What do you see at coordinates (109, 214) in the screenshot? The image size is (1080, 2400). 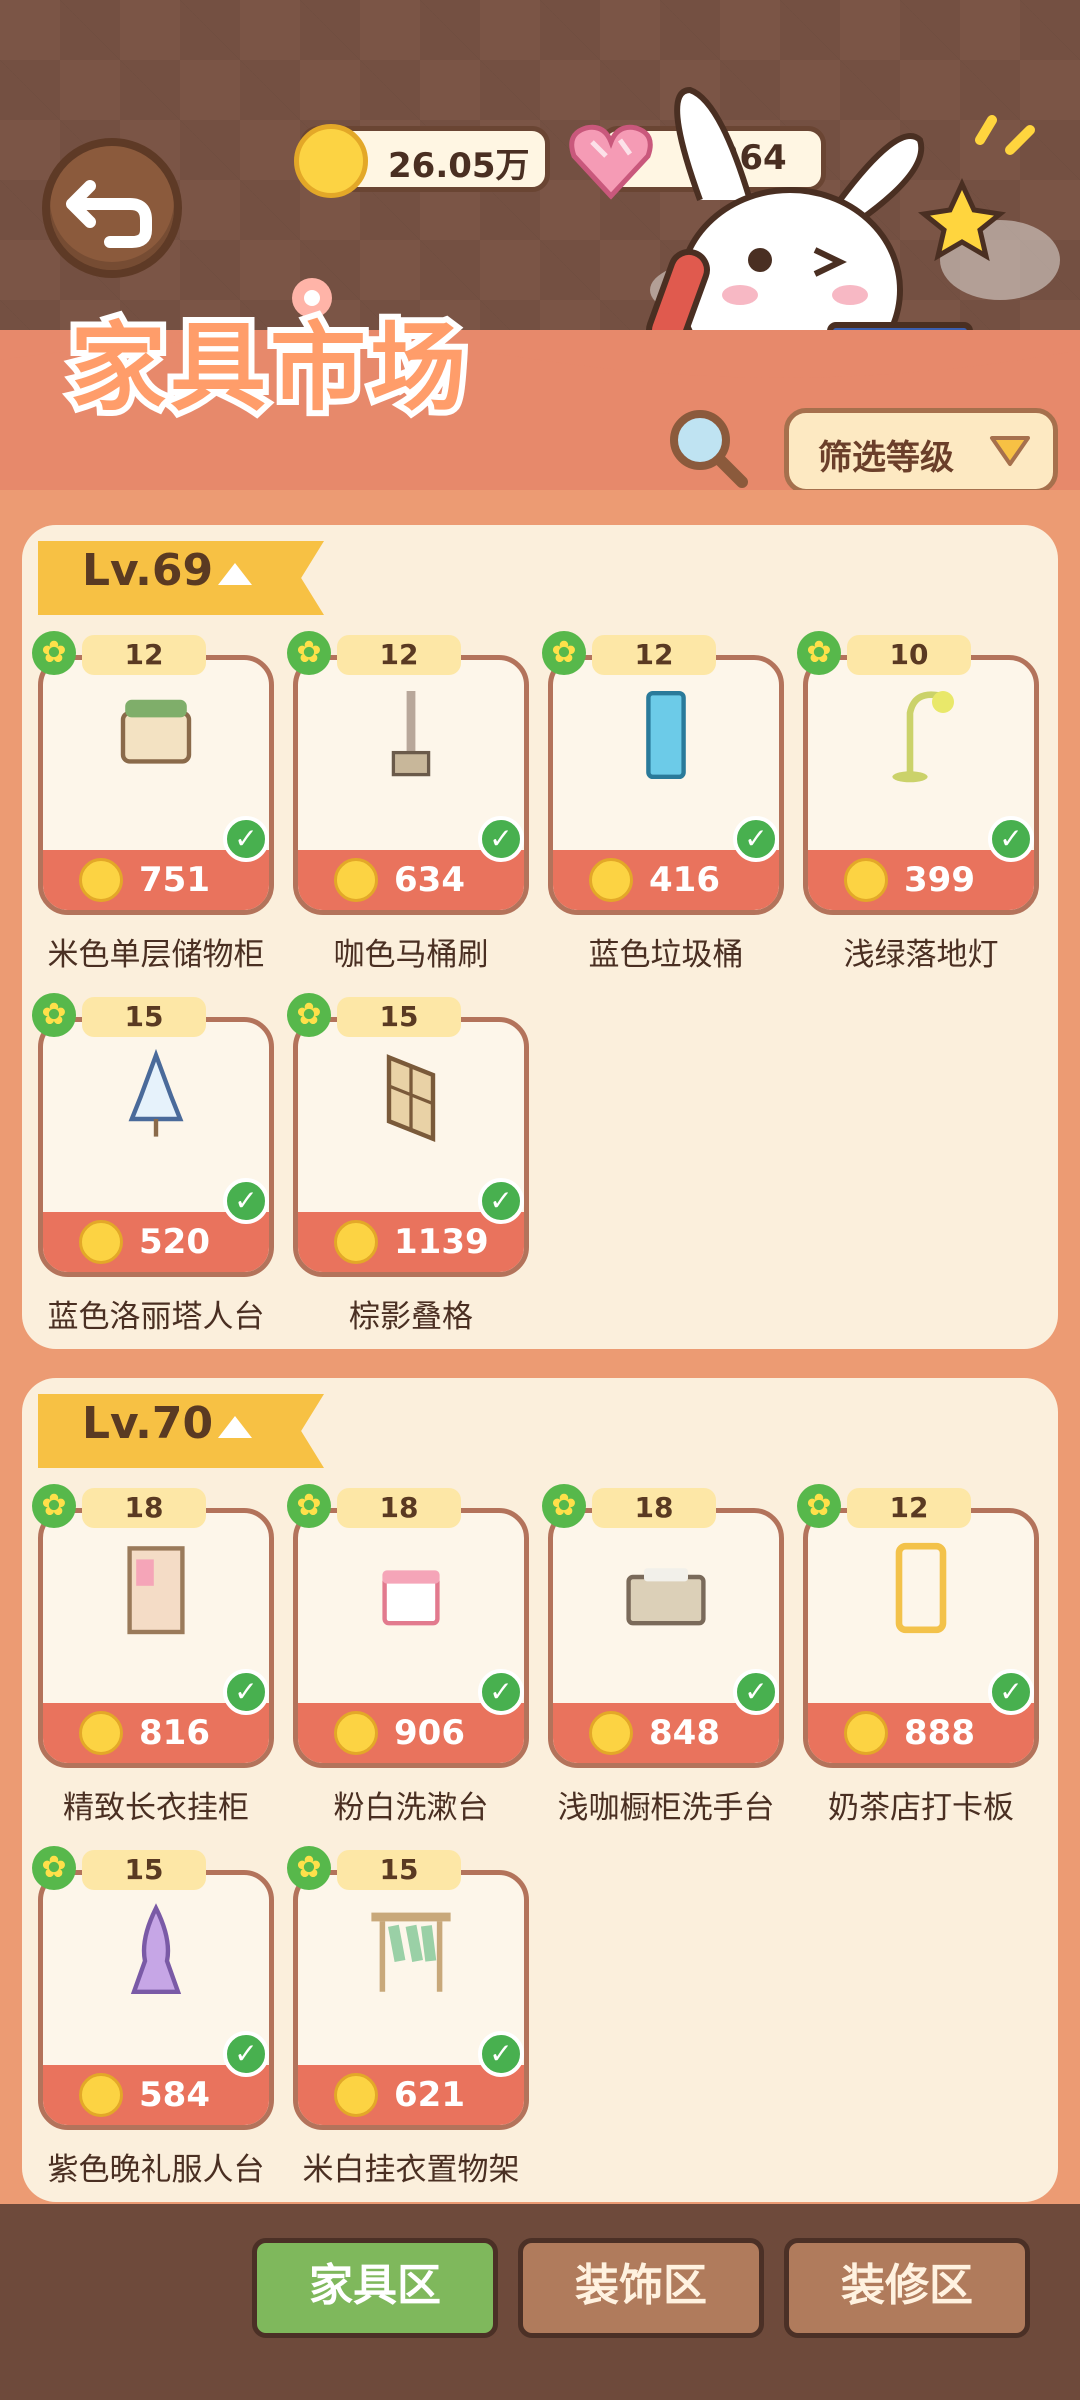 I see `back-arrow-icon` at bounding box center [109, 214].